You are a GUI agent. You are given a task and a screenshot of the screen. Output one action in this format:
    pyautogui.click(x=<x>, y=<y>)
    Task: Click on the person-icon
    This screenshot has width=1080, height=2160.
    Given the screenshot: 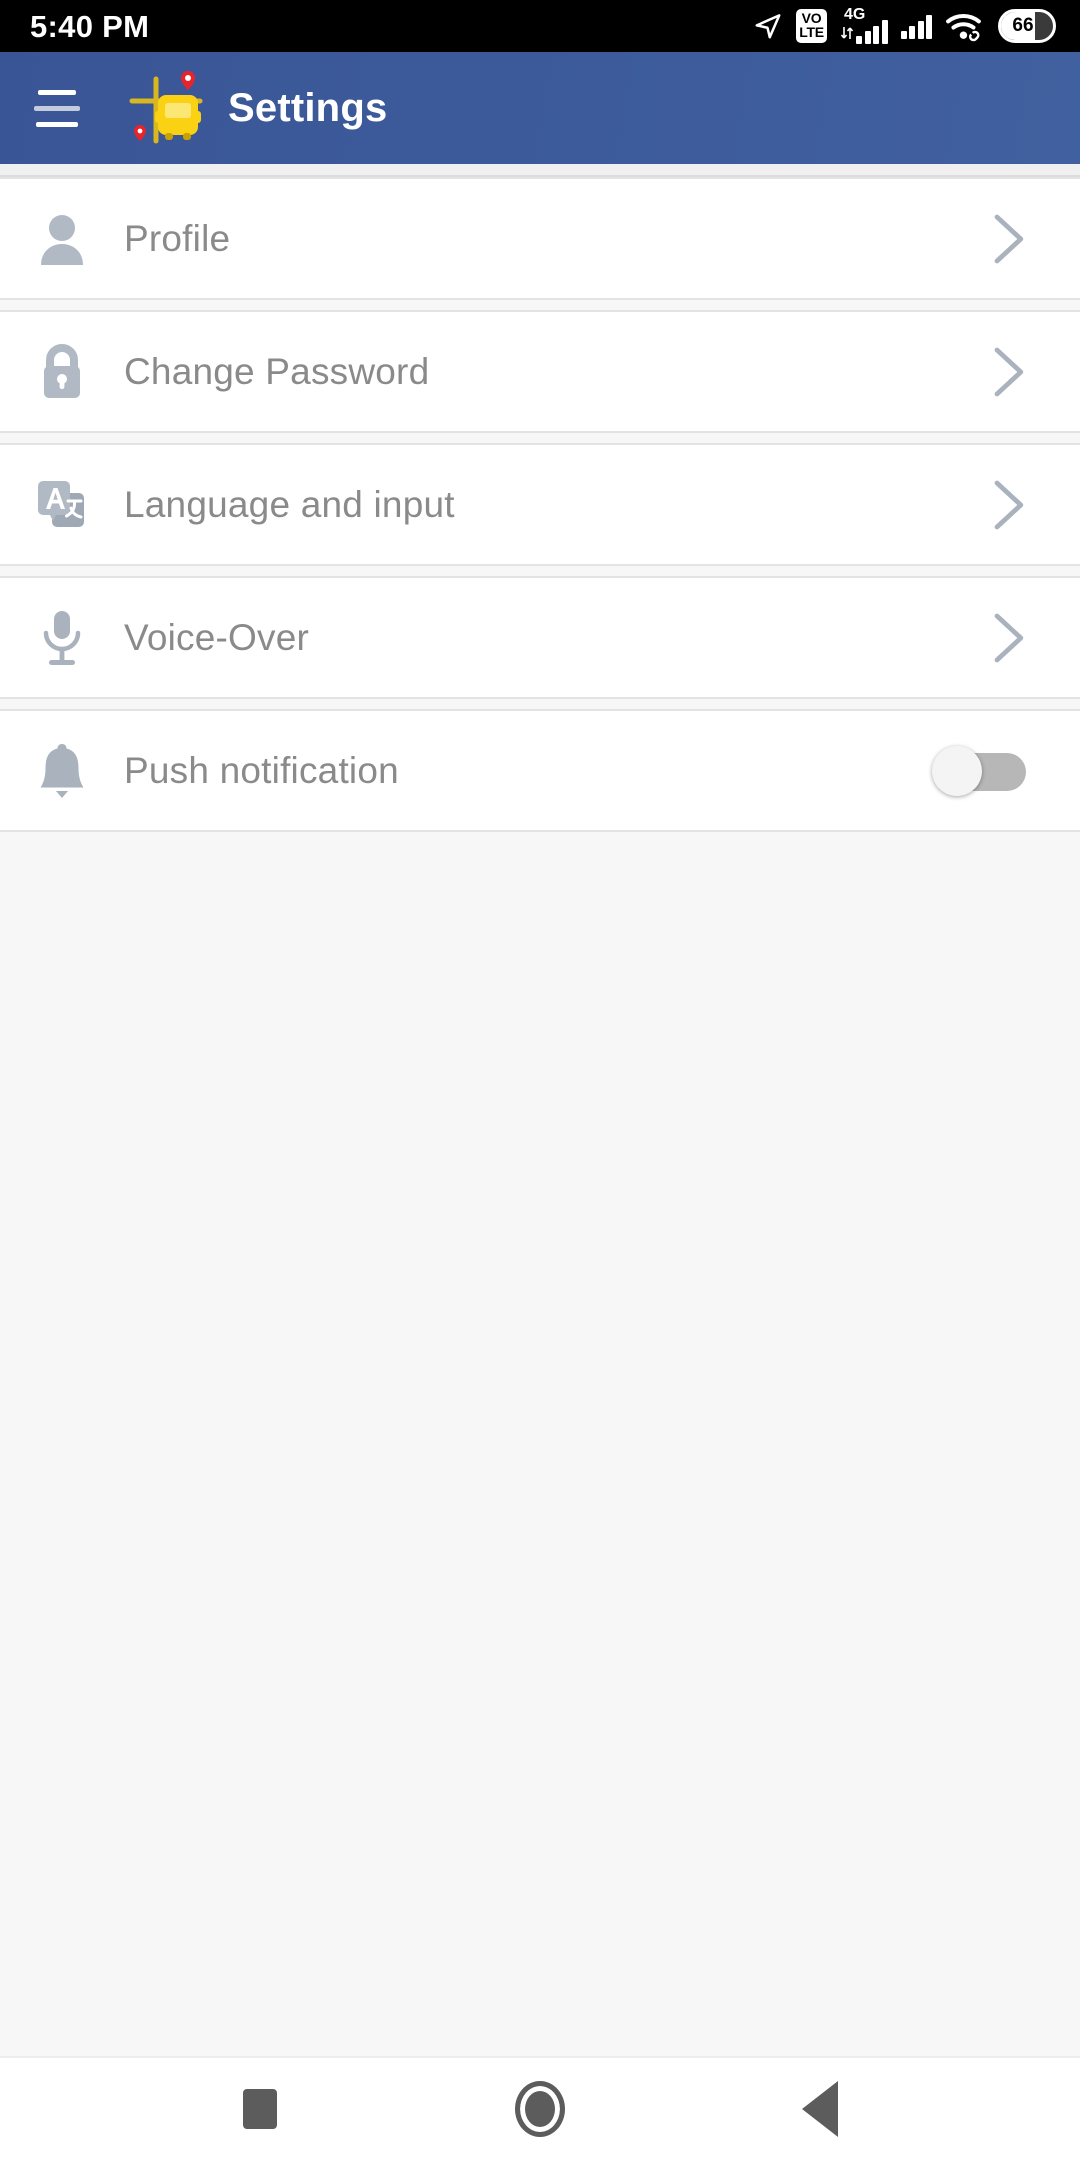 What is the action you would take?
    pyautogui.click(x=62, y=239)
    